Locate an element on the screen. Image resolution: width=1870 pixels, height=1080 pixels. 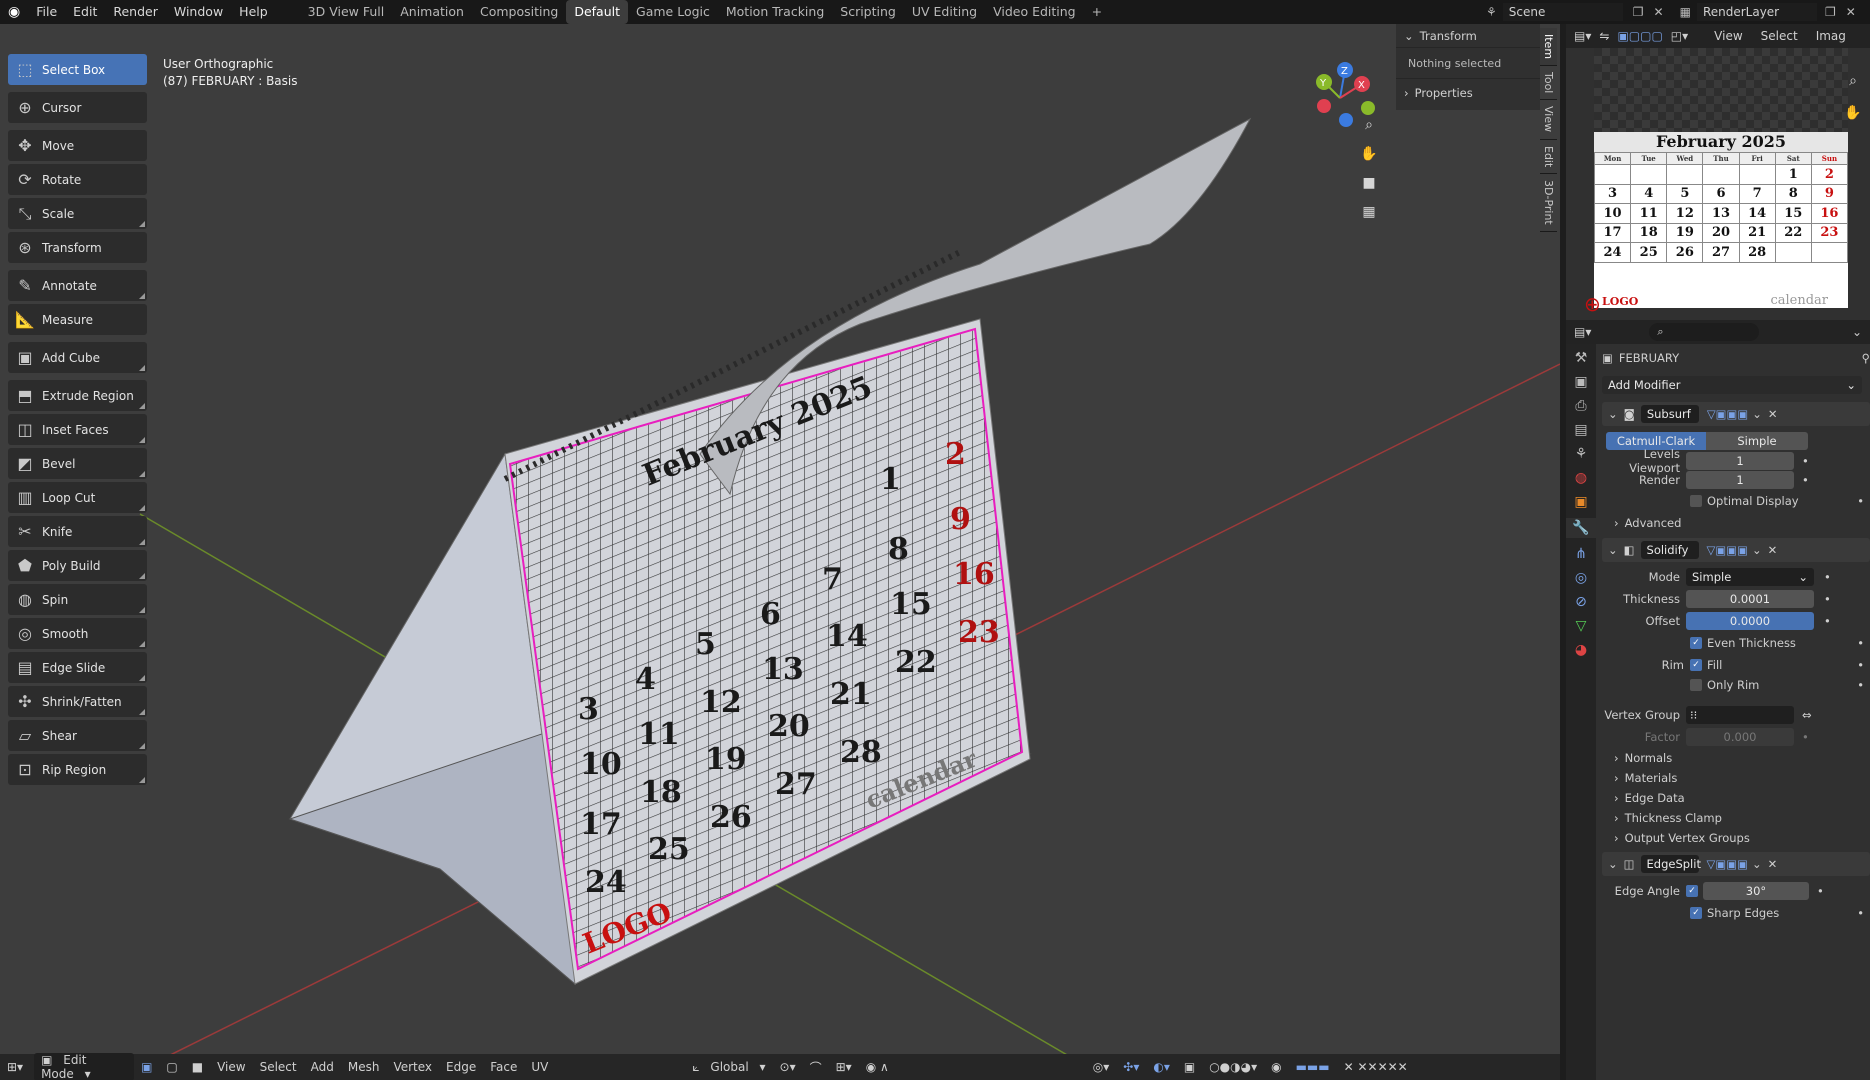
menu-file: File is located at coordinates (46, 12).